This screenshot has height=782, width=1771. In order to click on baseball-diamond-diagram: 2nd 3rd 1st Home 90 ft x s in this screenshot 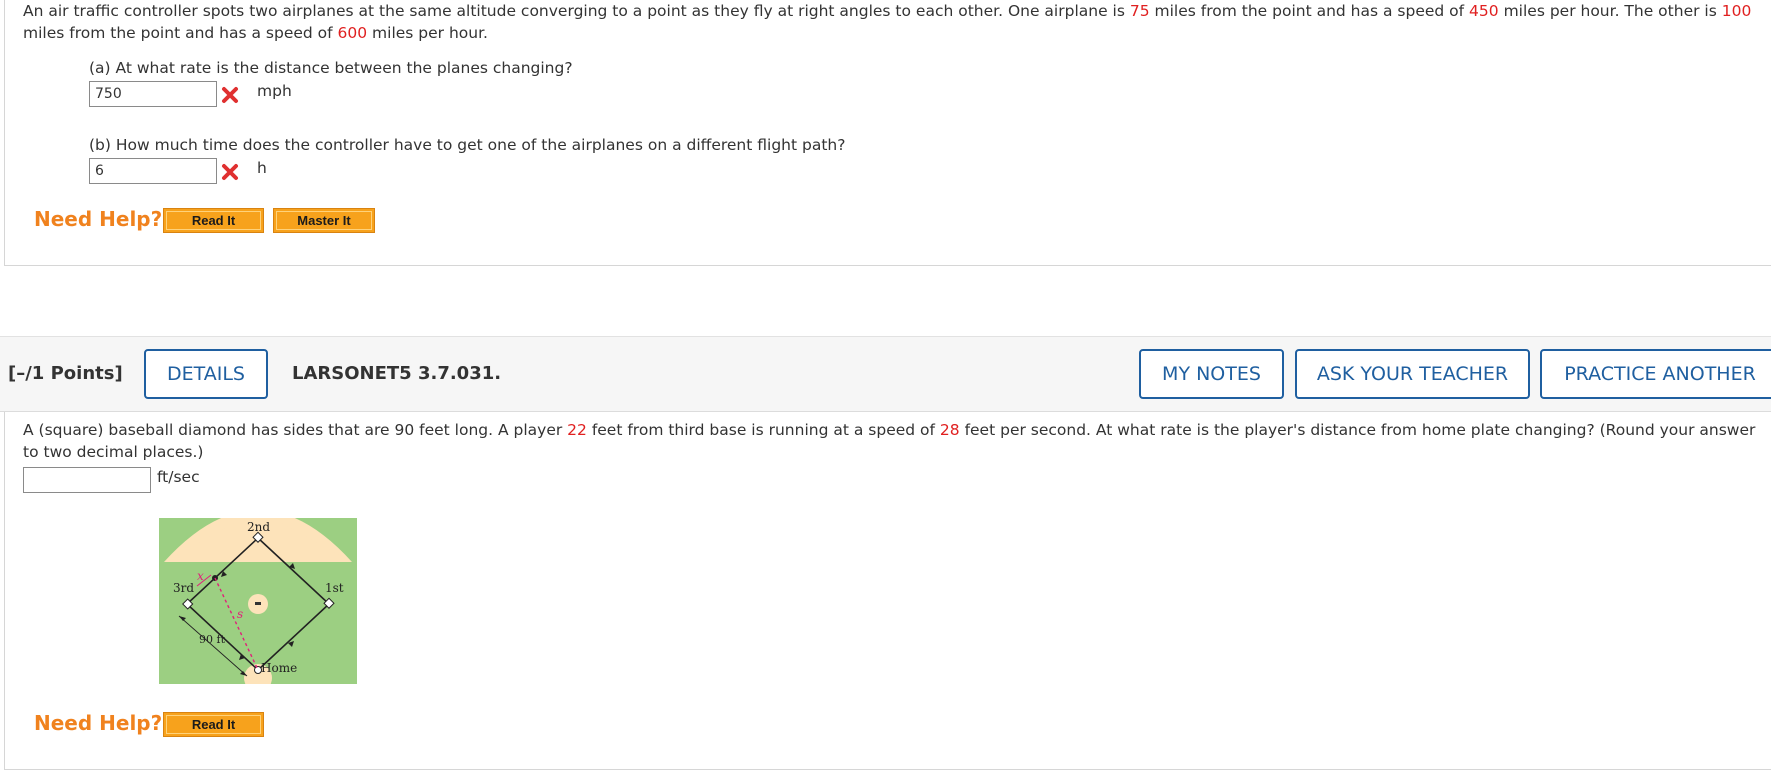, I will do `click(258, 601)`.